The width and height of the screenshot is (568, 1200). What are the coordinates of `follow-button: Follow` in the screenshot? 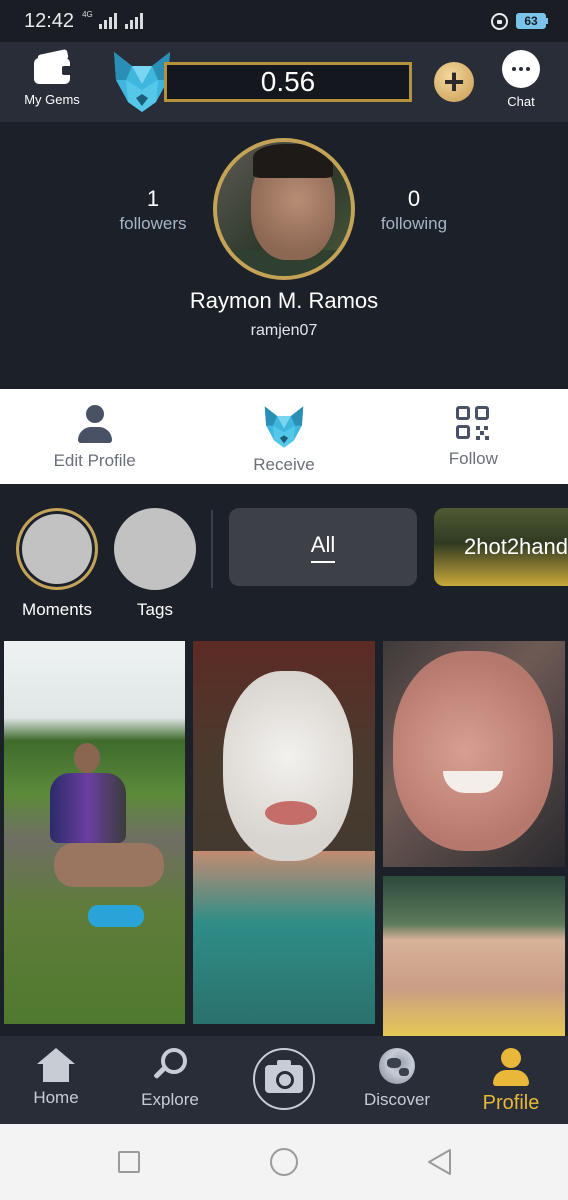 It's located at (473, 436).